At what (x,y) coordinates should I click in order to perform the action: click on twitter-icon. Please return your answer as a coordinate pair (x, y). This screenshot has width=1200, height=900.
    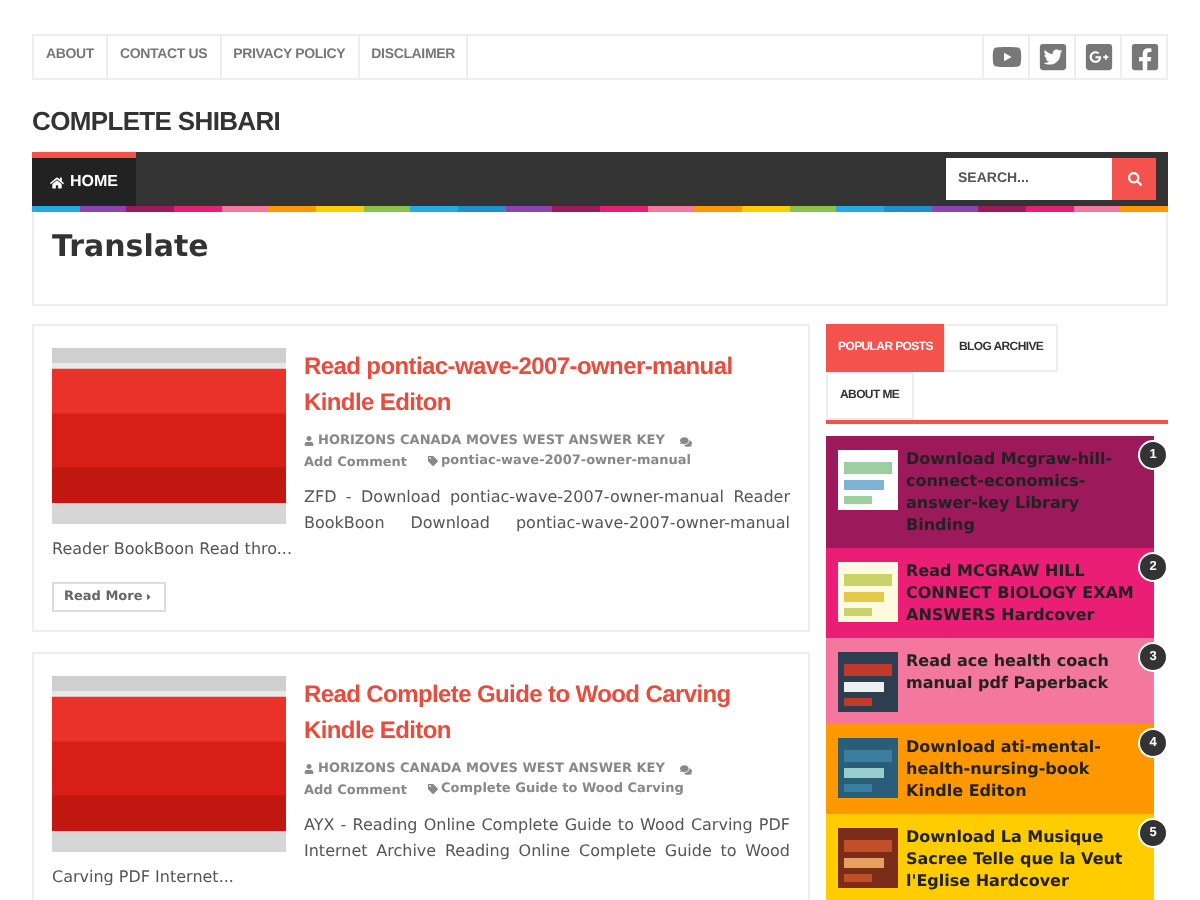
    Looking at the image, I should click on (1052, 57).